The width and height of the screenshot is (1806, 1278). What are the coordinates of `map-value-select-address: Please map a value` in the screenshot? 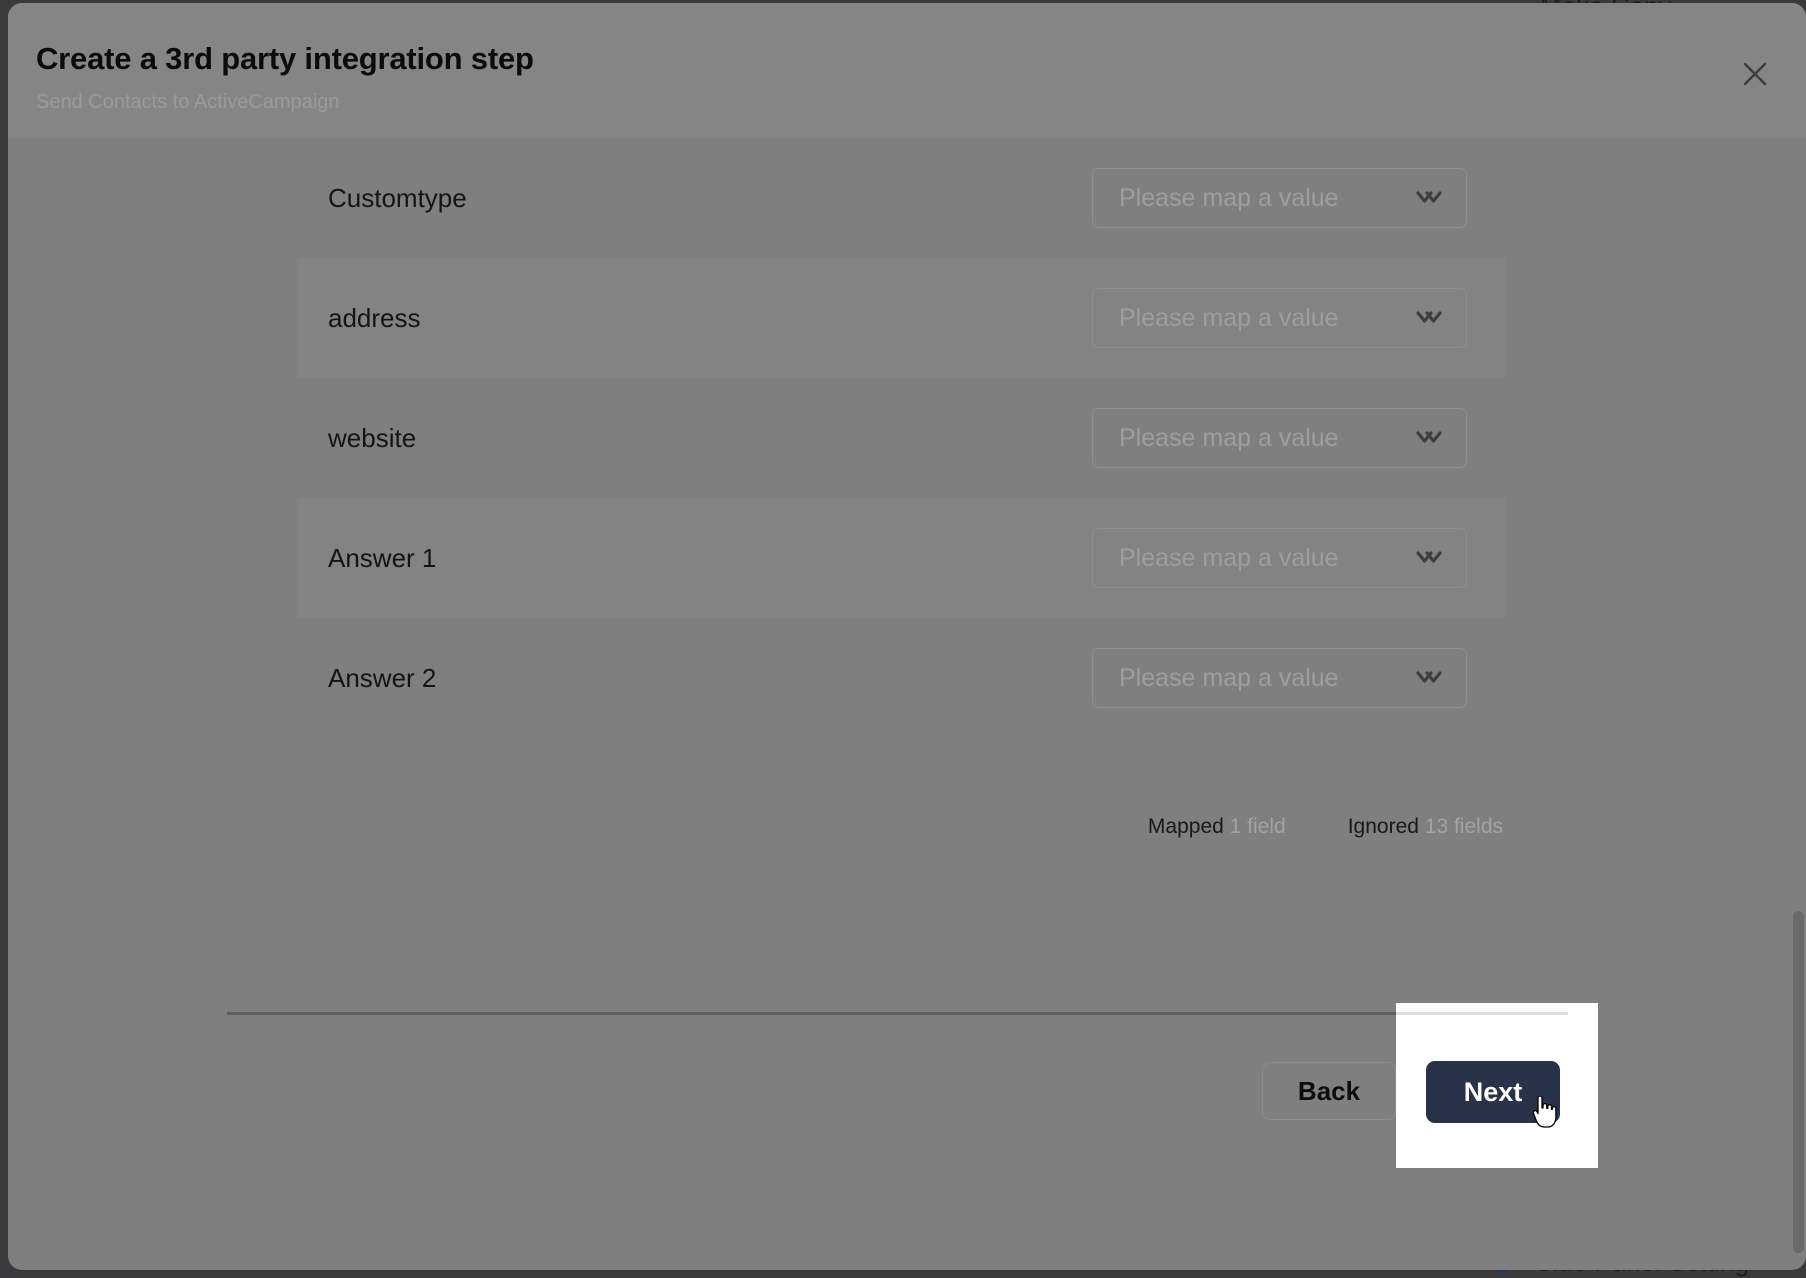 It's located at (1279, 318).